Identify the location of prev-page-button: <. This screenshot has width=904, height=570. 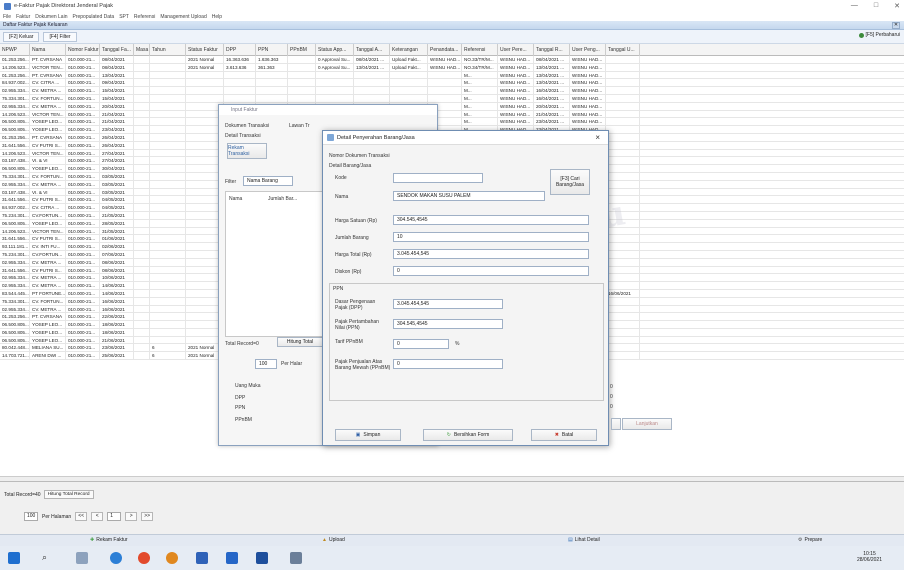
(97, 516).